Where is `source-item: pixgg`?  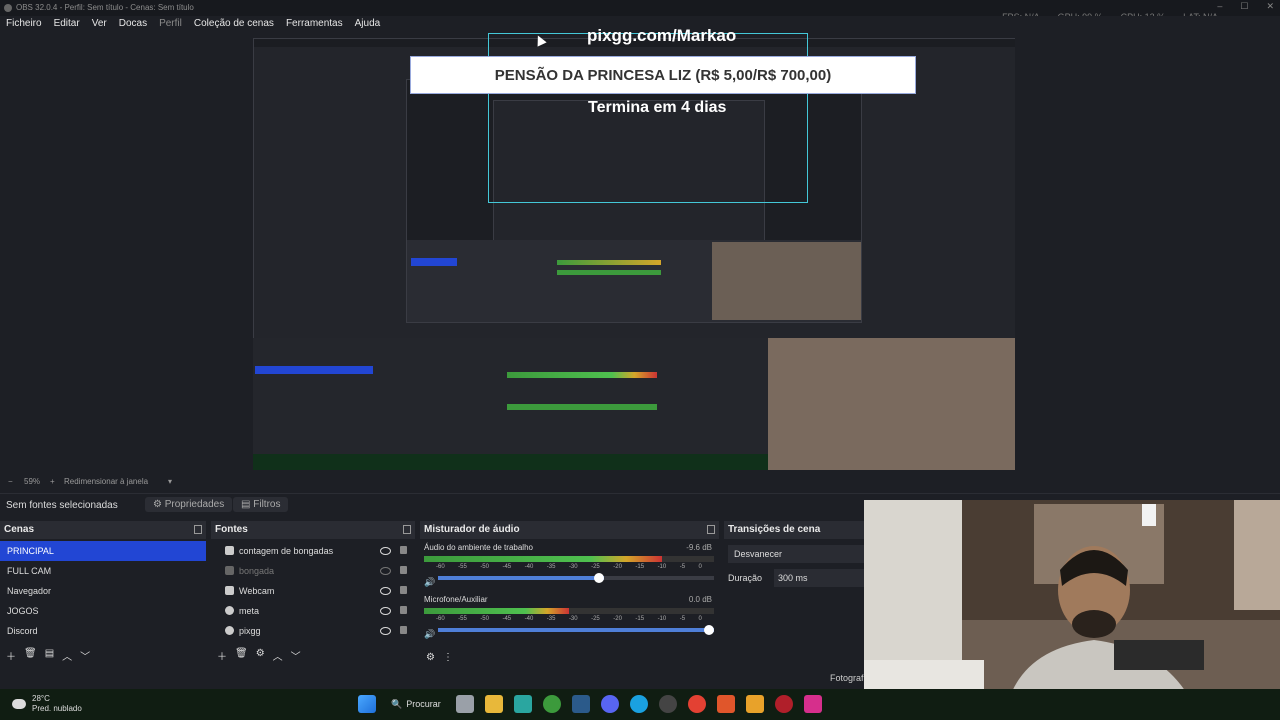
source-item: pixgg is located at coordinates (313, 631).